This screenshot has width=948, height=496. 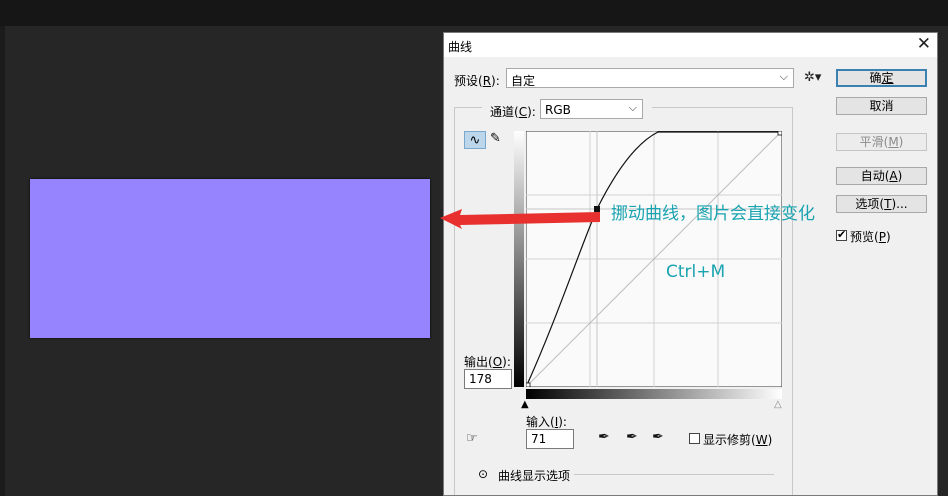 I want to click on show-clipping-checkbox, so click(x=694, y=438).